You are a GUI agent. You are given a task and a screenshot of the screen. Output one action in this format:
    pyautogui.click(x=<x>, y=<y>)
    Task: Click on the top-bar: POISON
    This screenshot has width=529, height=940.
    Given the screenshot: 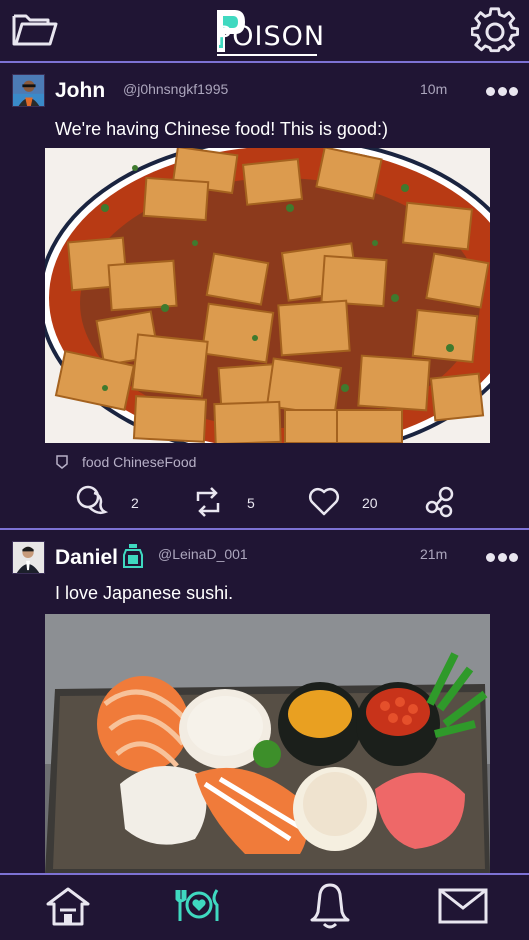 What is the action you would take?
    pyautogui.click(x=264, y=31)
    